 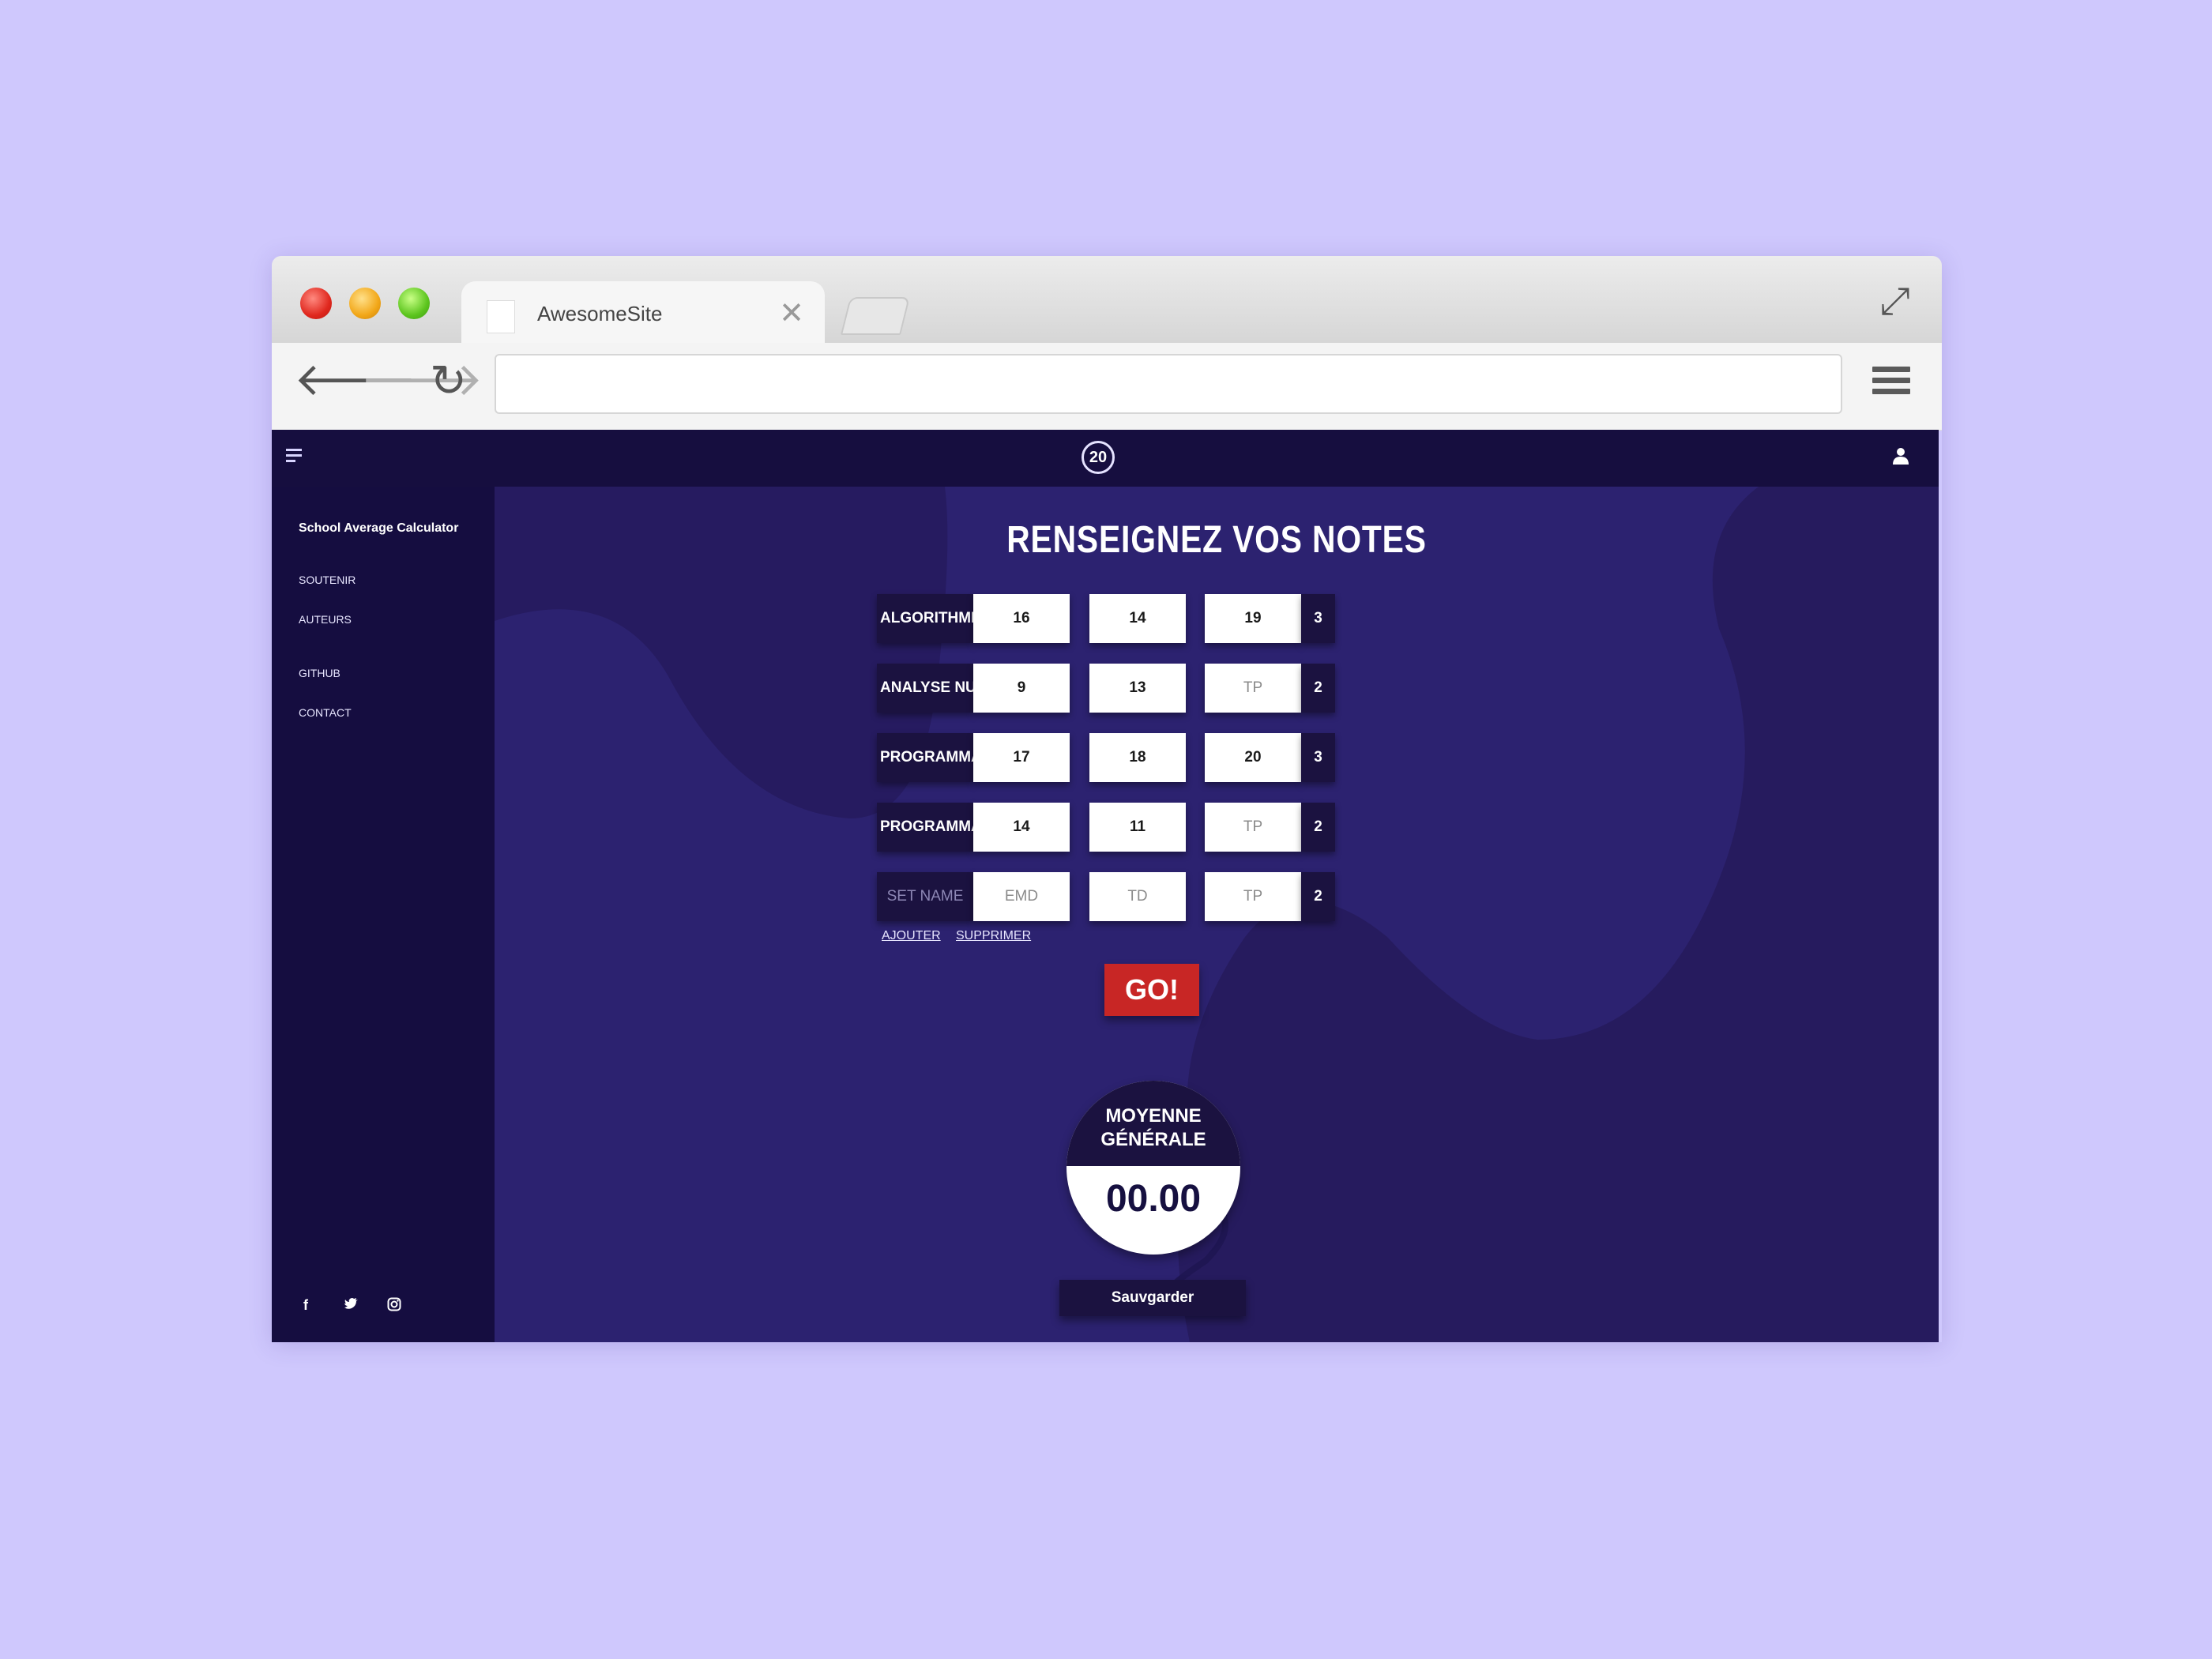 I want to click on tp-grade-input: 20, so click(x=1253, y=757).